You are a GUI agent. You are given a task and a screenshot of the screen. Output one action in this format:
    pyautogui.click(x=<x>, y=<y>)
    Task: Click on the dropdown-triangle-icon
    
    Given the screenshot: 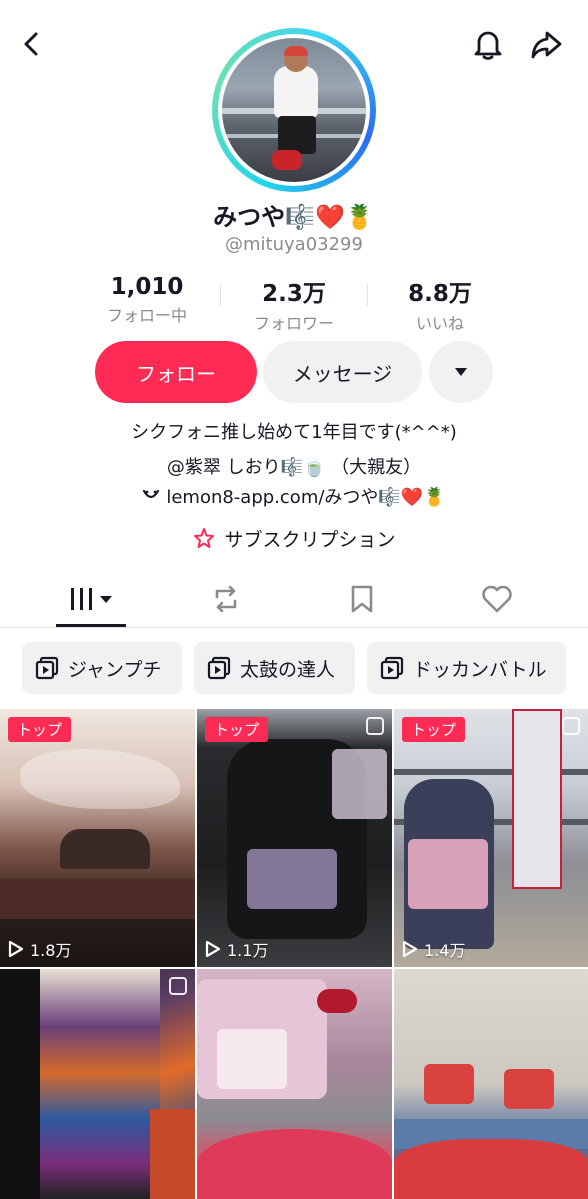 What is the action you would take?
    pyautogui.click(x=461, y=372)
    